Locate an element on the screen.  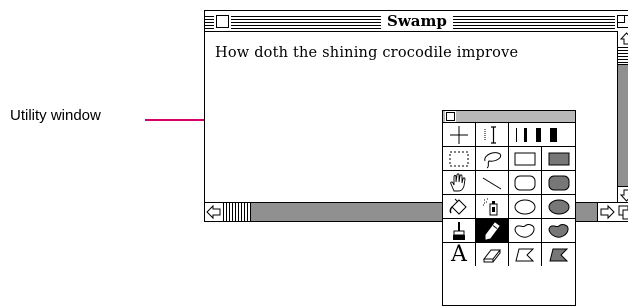
rectangle-tool-icon is located at coordinates (525, 158).